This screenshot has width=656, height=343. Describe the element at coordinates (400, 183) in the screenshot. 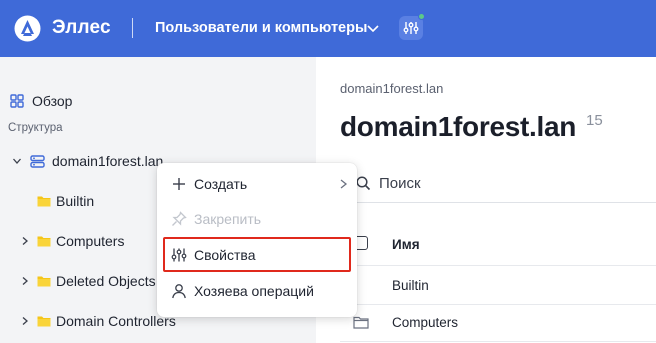

I see `search-placeholder: Поиск` at that location.